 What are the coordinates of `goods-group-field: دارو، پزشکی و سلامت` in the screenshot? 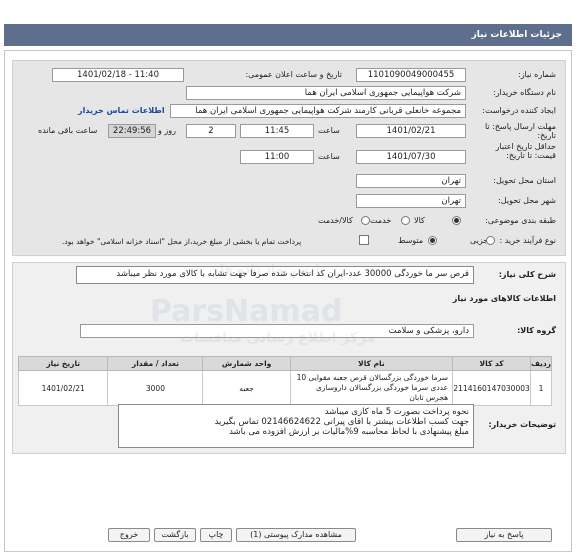 It's located at (277, 331).